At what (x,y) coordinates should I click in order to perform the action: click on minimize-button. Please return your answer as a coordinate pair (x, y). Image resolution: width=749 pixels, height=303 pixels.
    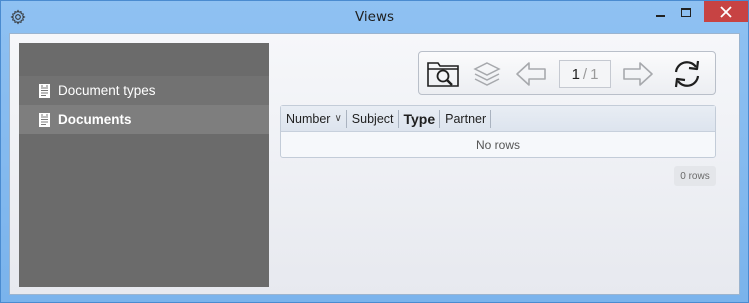
    Looking at the image, I should click on (660, 12).